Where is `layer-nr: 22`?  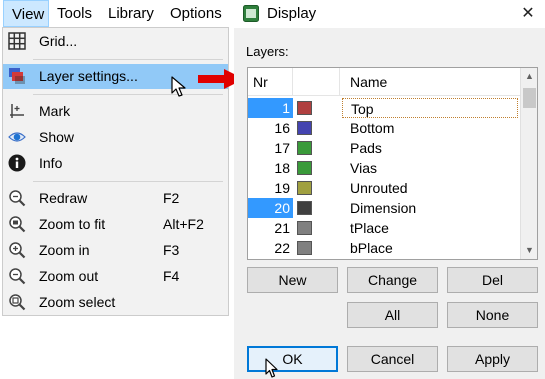 layer-nr: 22 is located at coordinates (282, 248).